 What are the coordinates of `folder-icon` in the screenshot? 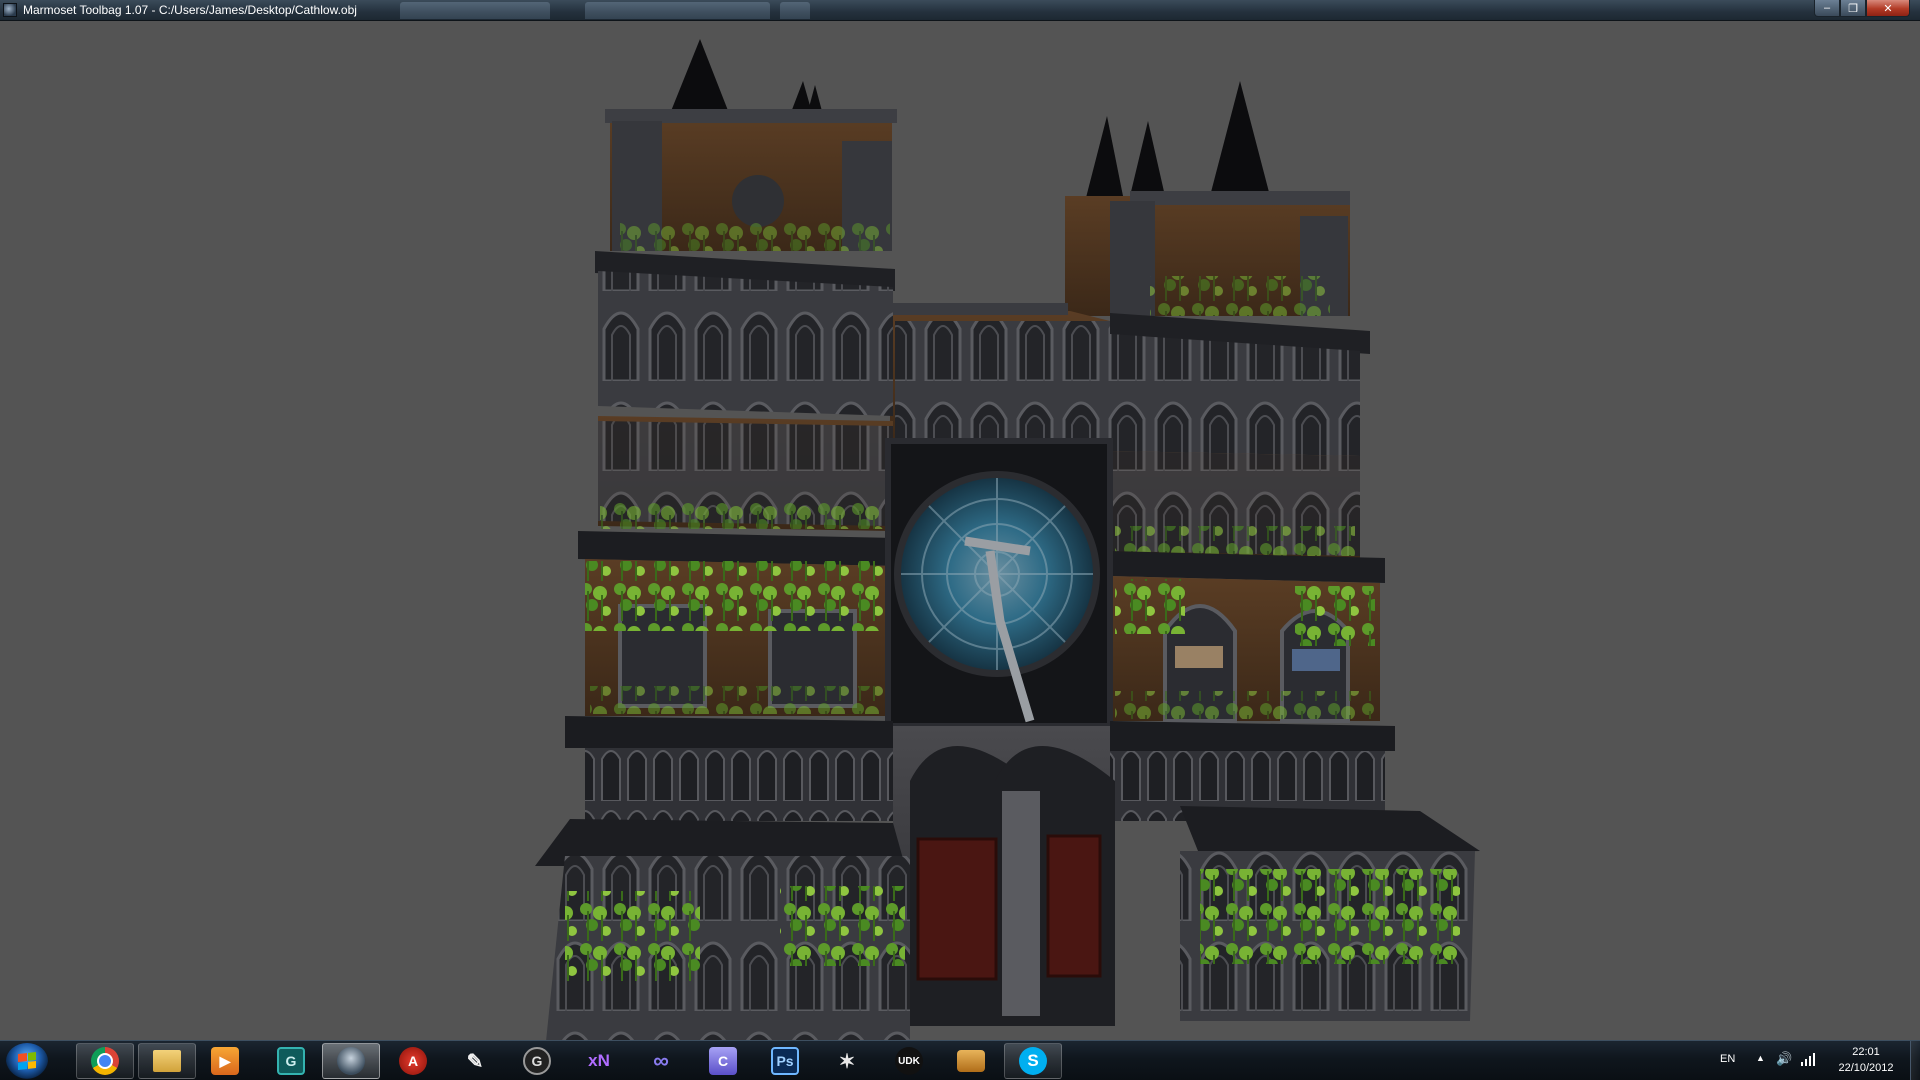 It's located at (167, 1061).